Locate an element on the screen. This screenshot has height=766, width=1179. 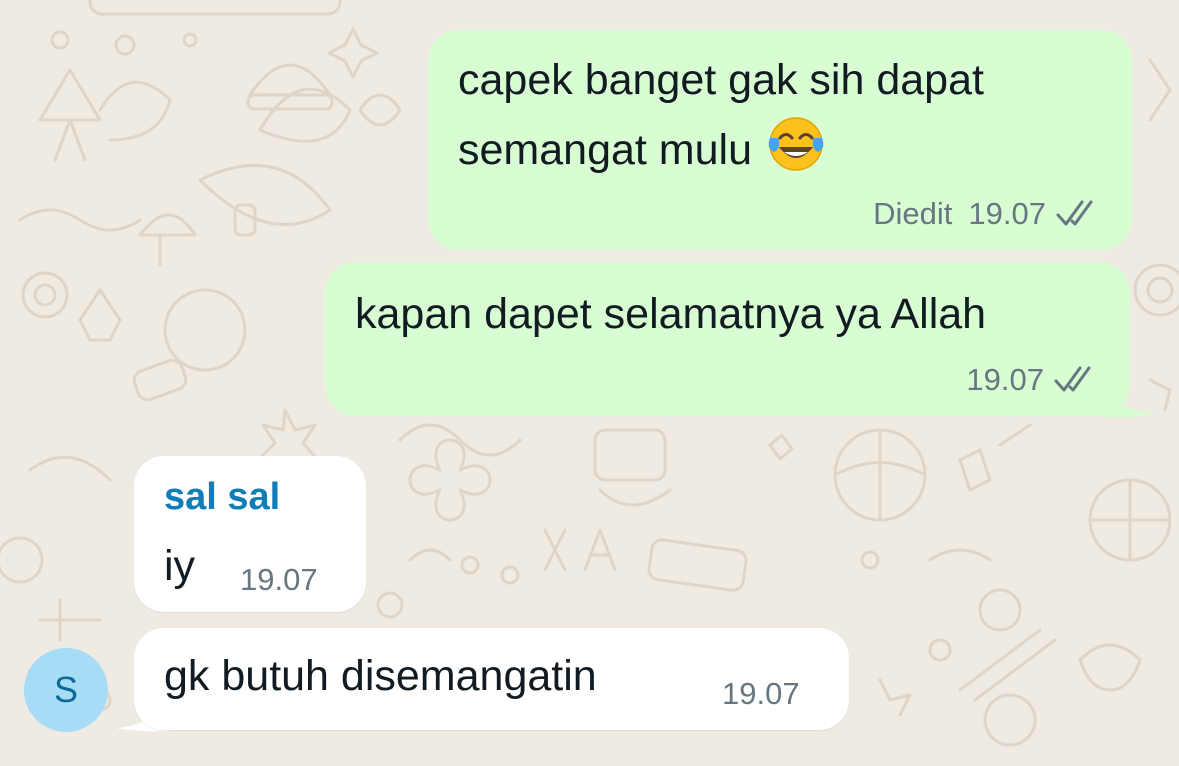
sender-name: sal sal is located at coordinates (222, 497).